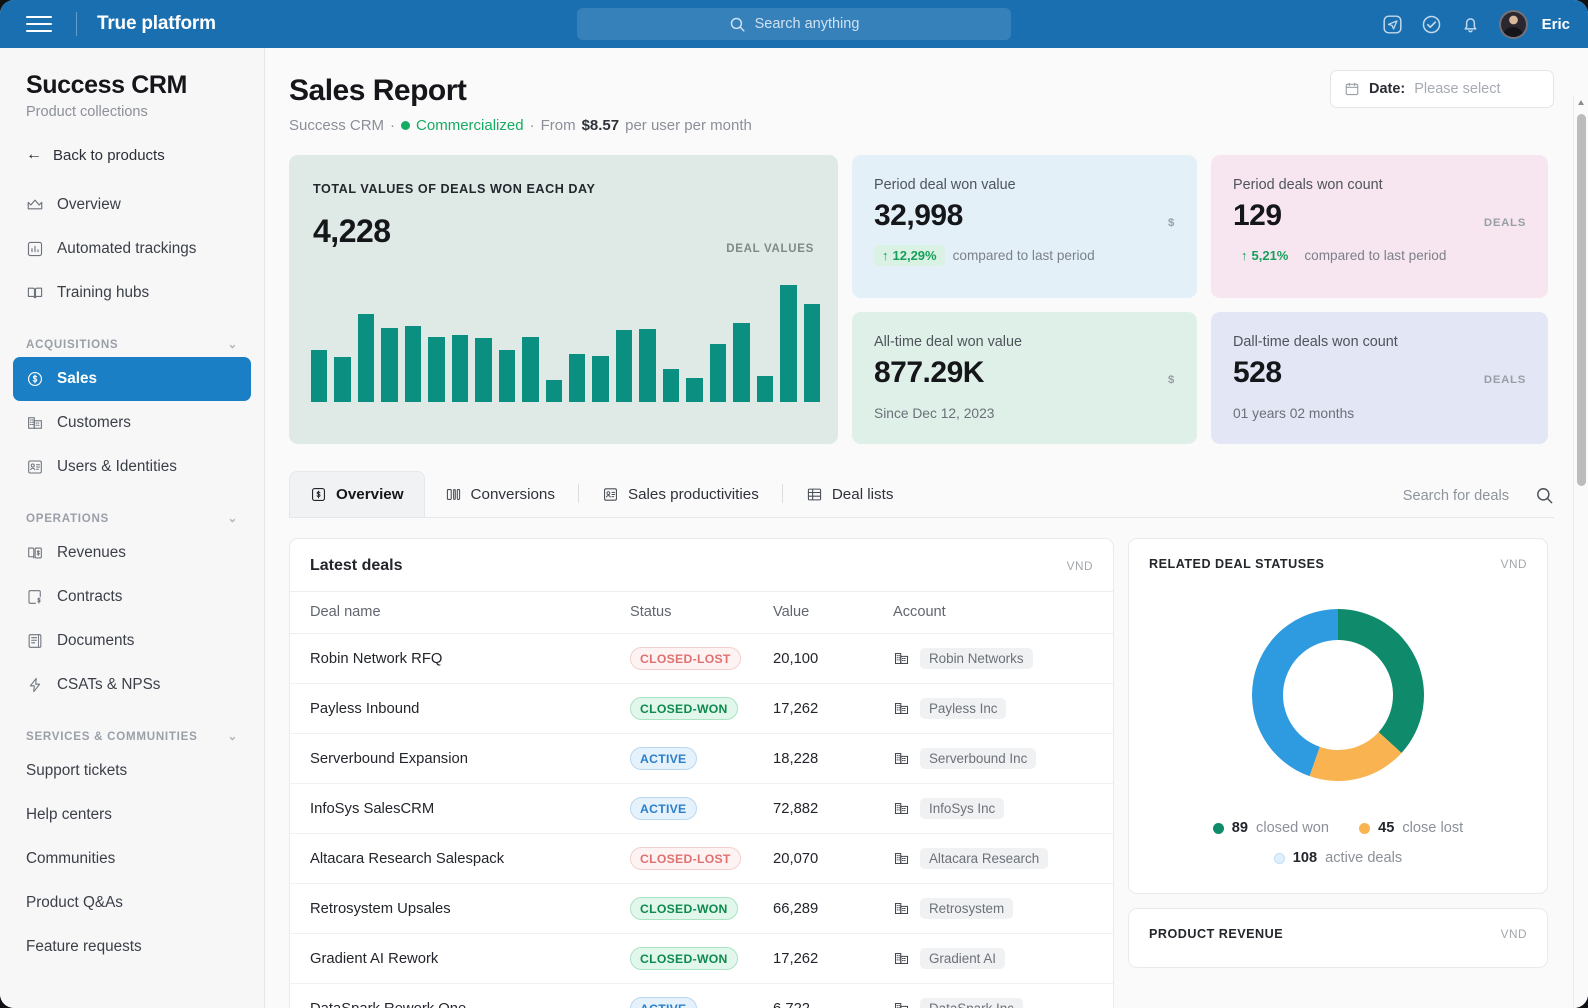 The image size is (1588, 1008). Describe the element at coordinates (132, 142) in the screenshot. I see `back-to-products-link: ← Back to products` at that location.